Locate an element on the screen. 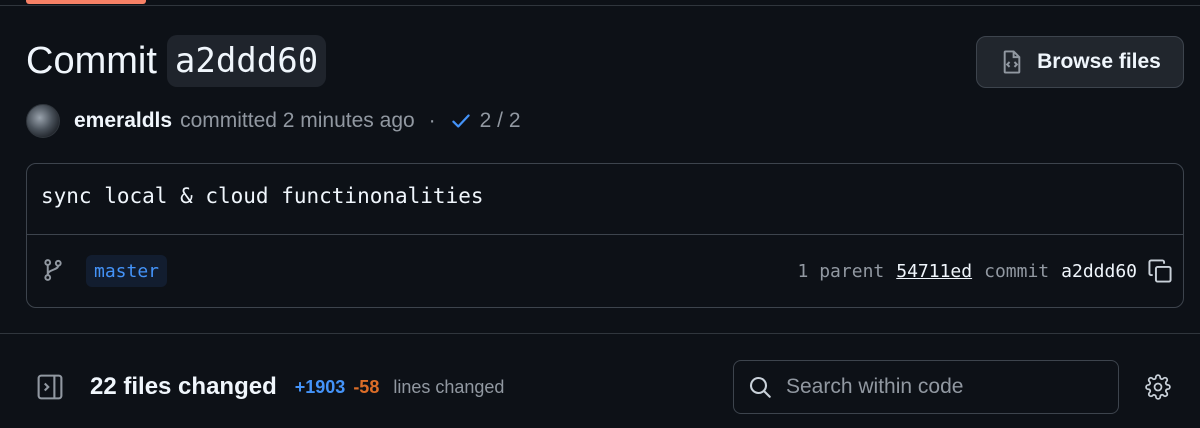 Image resolution: width=1200 pixels, height=428 pixels. files-summary: 22 files changed +1903 -58 lines changed is located at coordinates (270, 387).